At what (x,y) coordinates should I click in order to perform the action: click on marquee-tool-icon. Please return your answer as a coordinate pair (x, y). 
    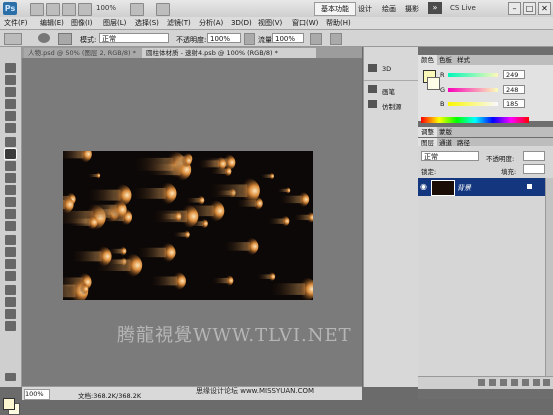
    Looking at the image, I should click on (10, 80).